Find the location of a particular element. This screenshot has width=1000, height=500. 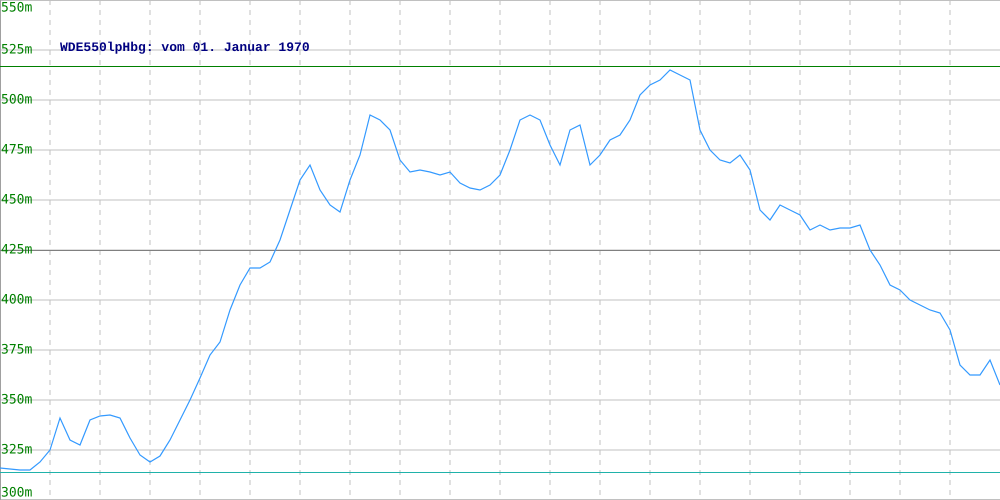

y-axis-label: 375m is located at coordinates (16, 350).